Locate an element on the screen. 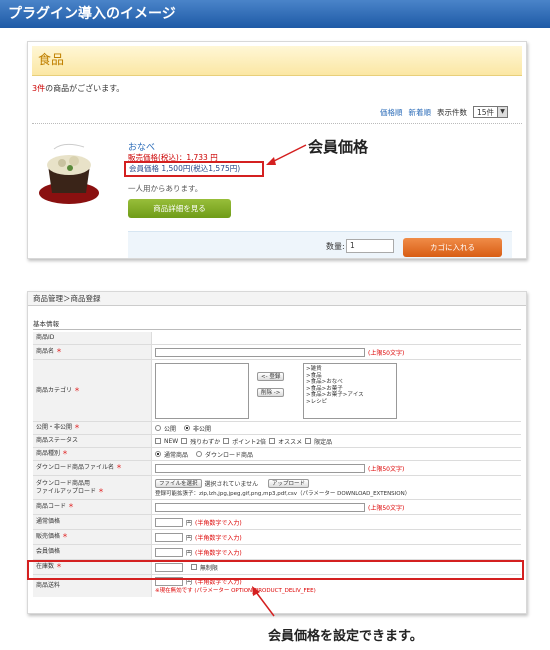 This screenshot has width=550, height=650. sale-price-input is located at coordinates (169, 537).